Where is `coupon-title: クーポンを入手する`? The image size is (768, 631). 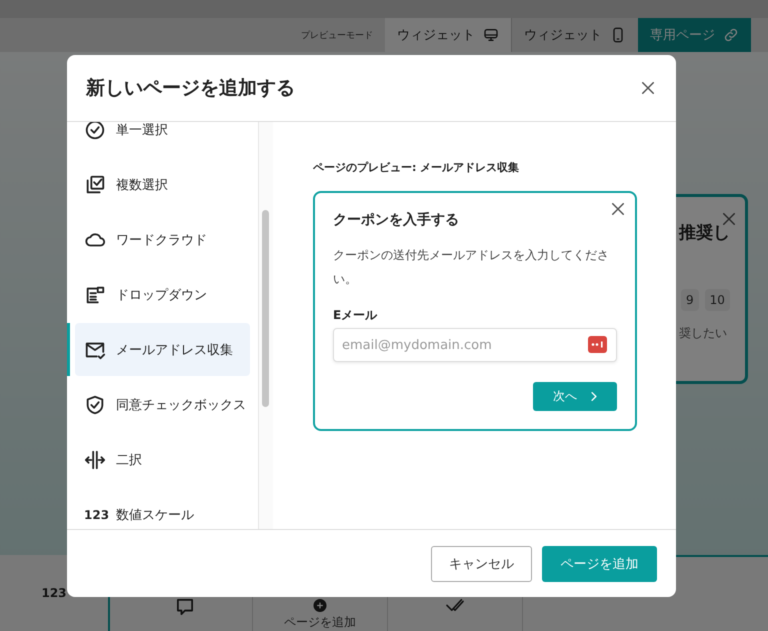
coupon-title: クーポンを入手する is located at coordinates (396, 220).